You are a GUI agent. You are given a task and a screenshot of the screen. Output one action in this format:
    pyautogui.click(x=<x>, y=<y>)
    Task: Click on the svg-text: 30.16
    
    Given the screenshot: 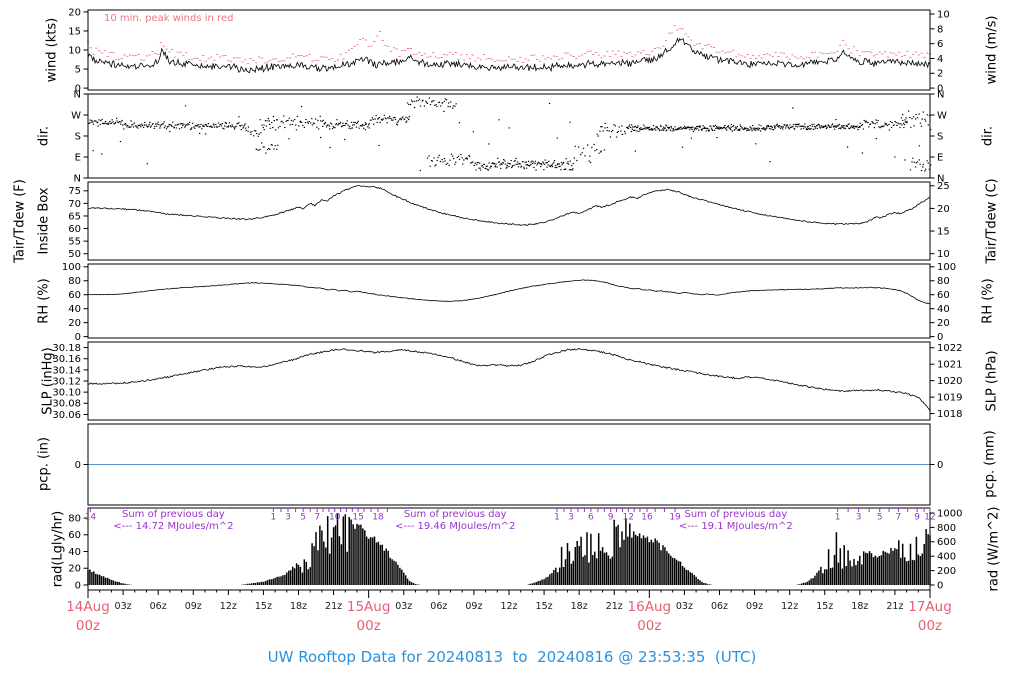 What is the action you would take?
    pyautogui.click(x=66, y=359)
    